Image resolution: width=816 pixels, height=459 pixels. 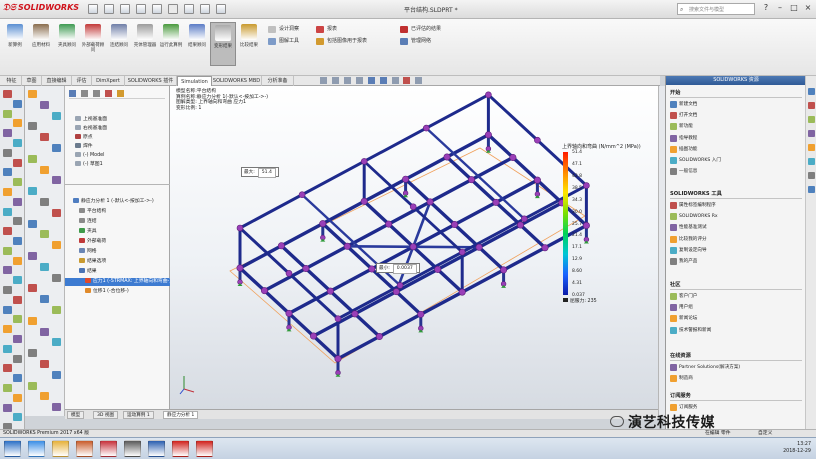 I want to click on shell-manager-button: 壳体管理器, so click(x=145, y=44).